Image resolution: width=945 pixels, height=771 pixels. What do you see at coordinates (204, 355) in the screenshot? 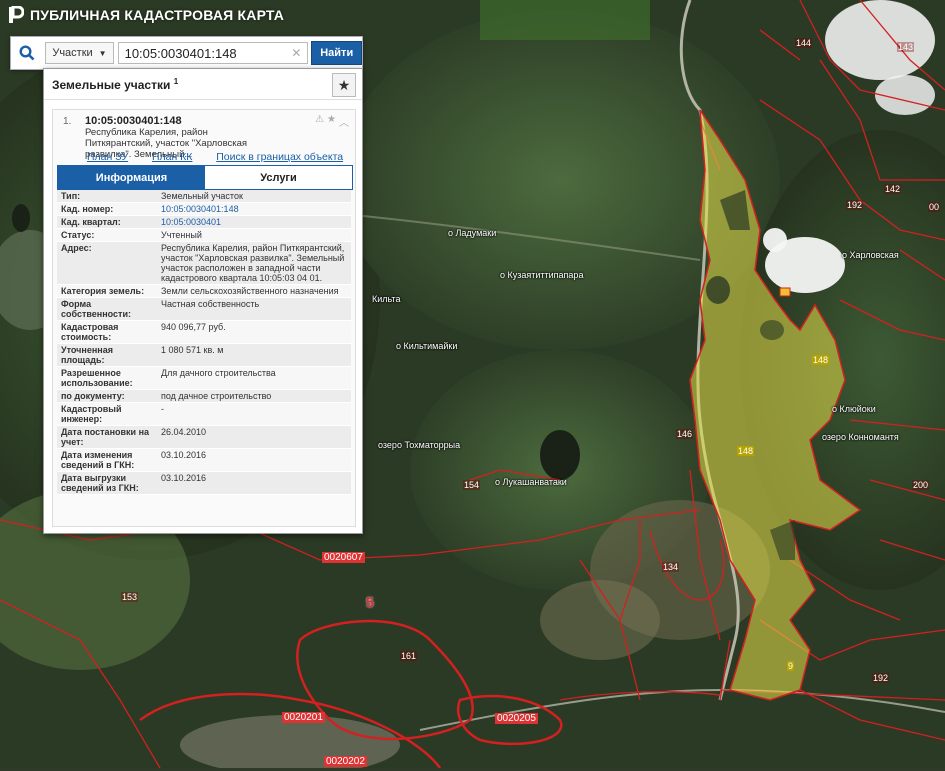
I see `table-row: Уточненная площадь: 1 080 571 кв. м` at bounding box center [204, 355].